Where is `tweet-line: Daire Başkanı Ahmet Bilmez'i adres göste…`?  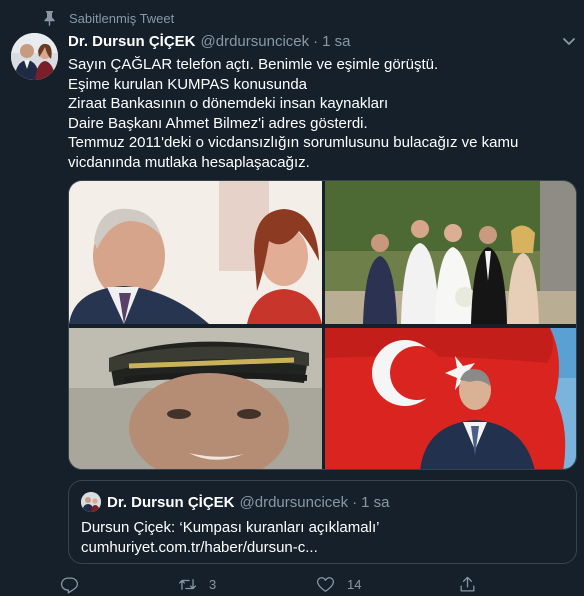
tweet-line: Daire Başkanı Ahmet Bilmez'i adres göste… is located at coordinates (218, 123).